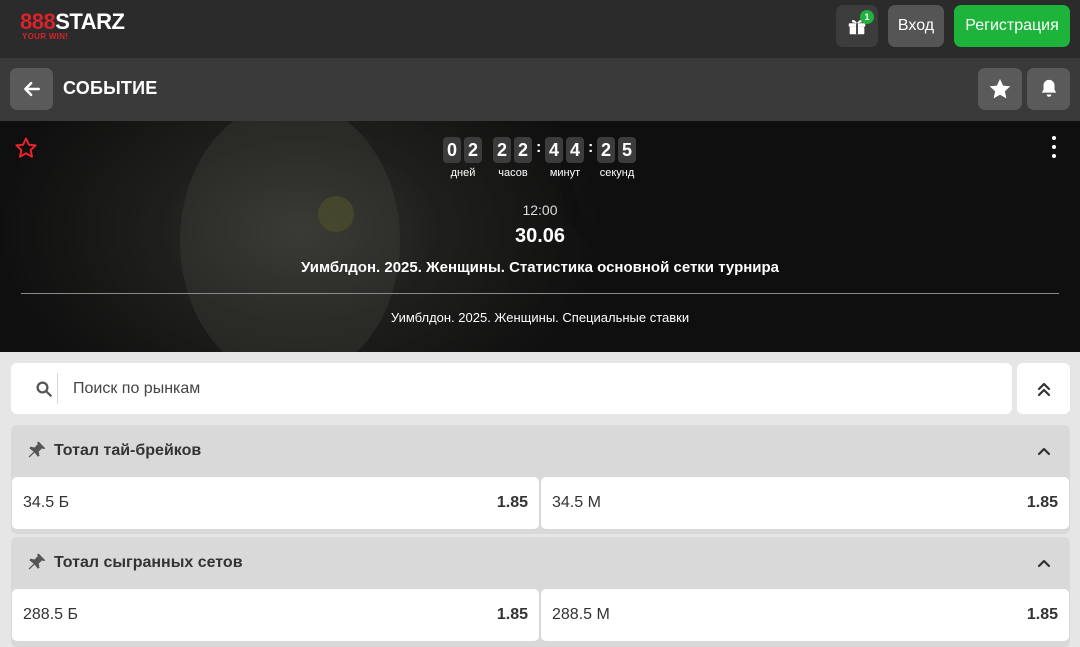 This screenshot has height=647, width=1080. What do you see at coordinates (45, 36) in the screenshot?
I see `logo-slogan: YOUR WIN!` at bounding box center [45, 36].